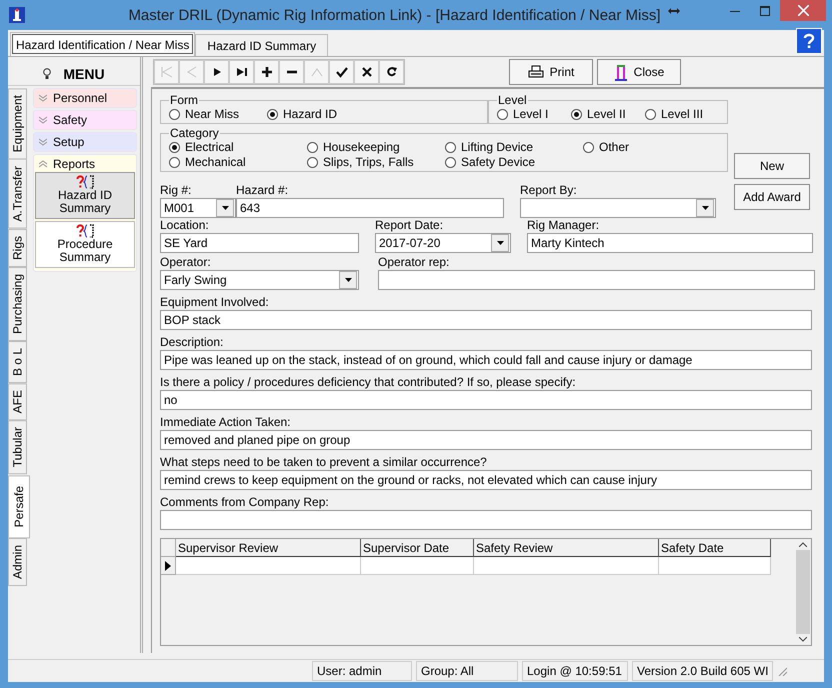 The width and height of the screenshot is (832, 688). I want to click on help-icon, so click(809, 41).